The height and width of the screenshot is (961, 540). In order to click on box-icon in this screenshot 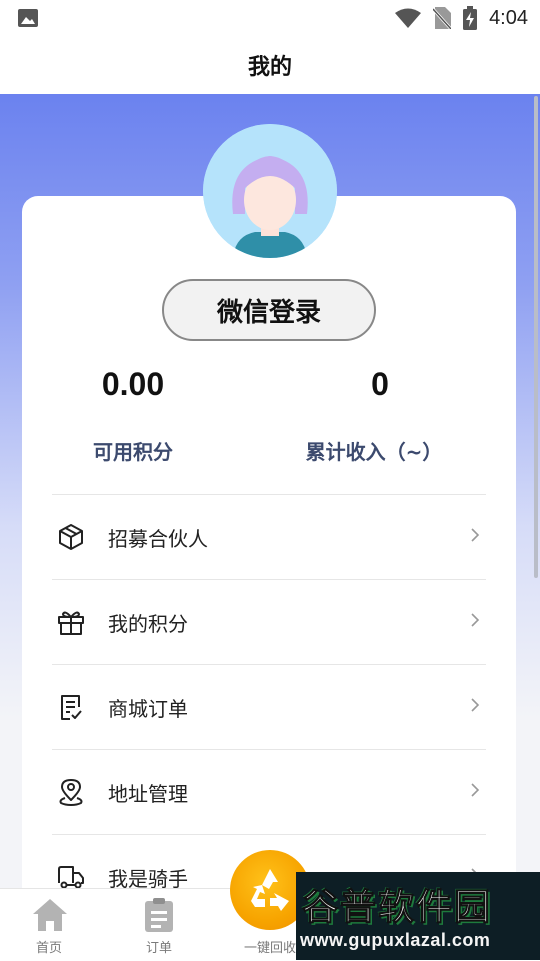, I will do `click(71, 537)`.